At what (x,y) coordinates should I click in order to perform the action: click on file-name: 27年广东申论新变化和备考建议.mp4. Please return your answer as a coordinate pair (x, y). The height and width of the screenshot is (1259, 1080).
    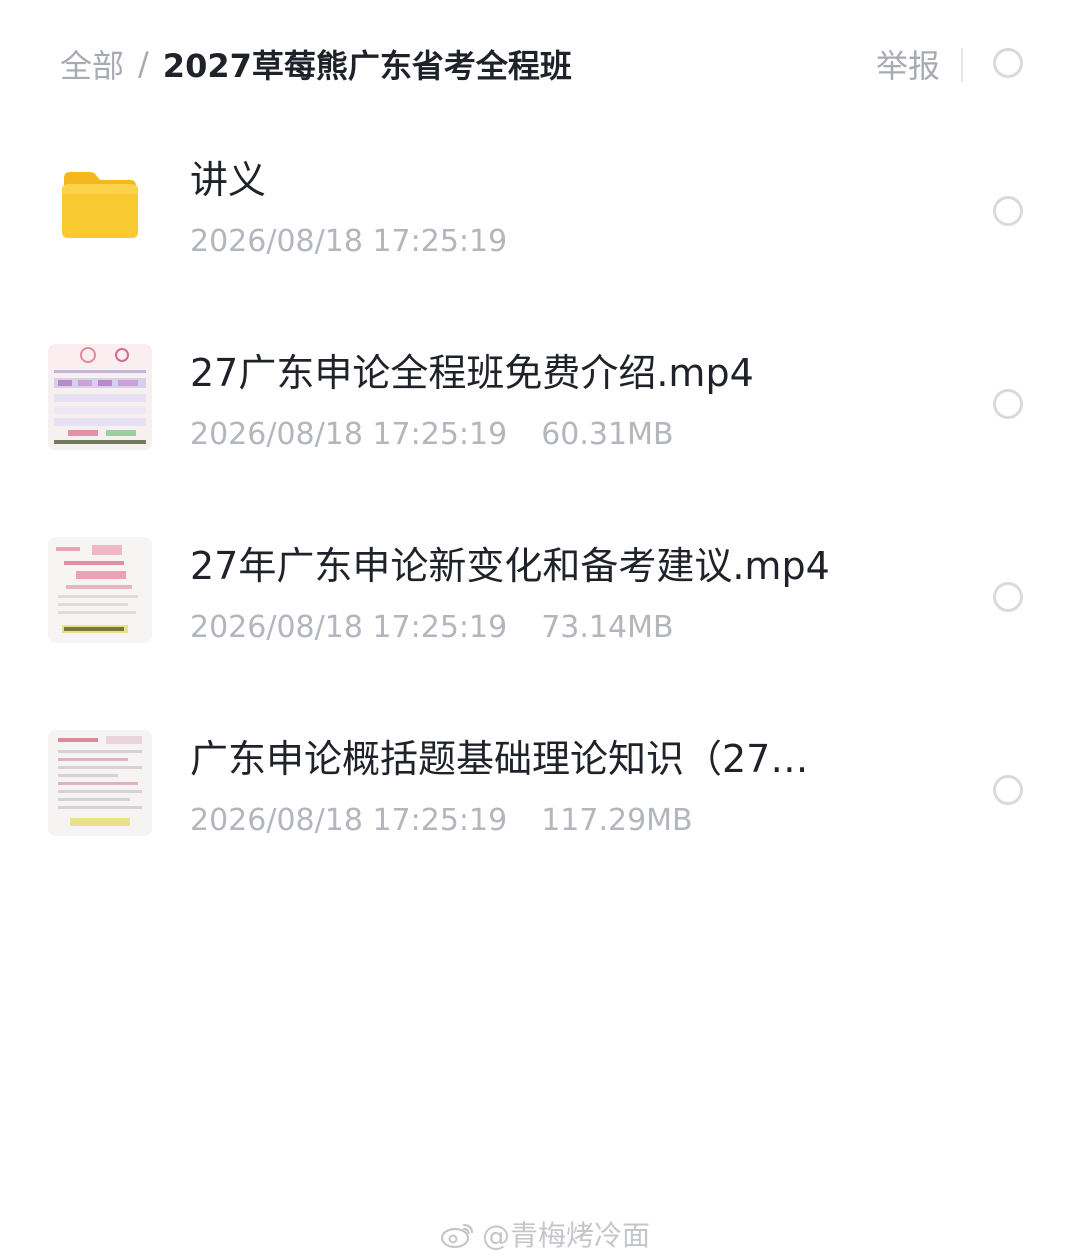
    Looking at the image, I should click on (510, 566).